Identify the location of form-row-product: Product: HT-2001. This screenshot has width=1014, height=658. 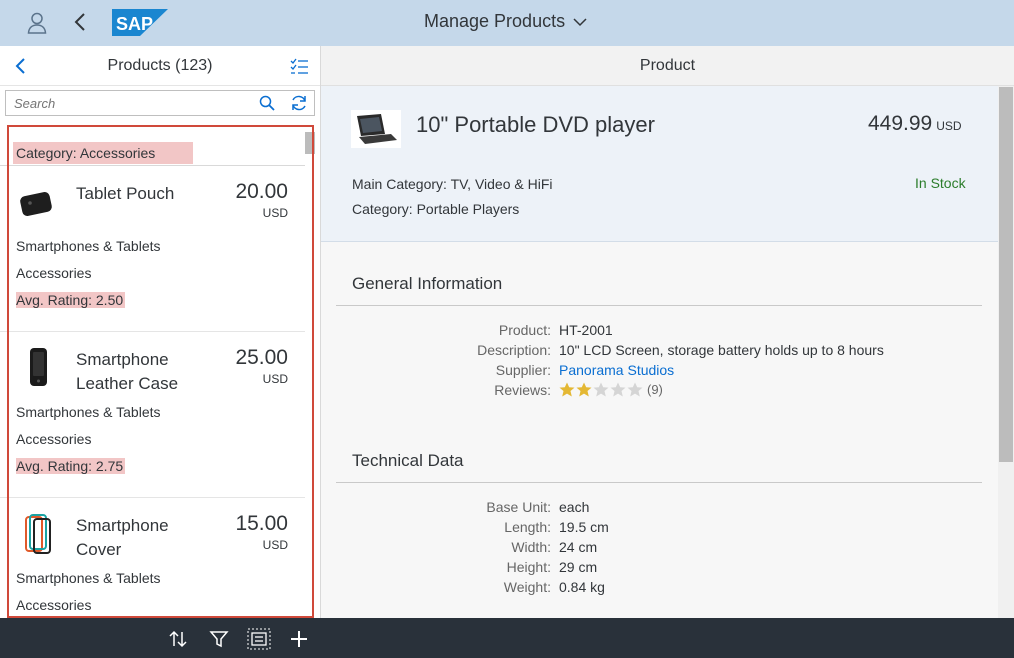
(659, 332).